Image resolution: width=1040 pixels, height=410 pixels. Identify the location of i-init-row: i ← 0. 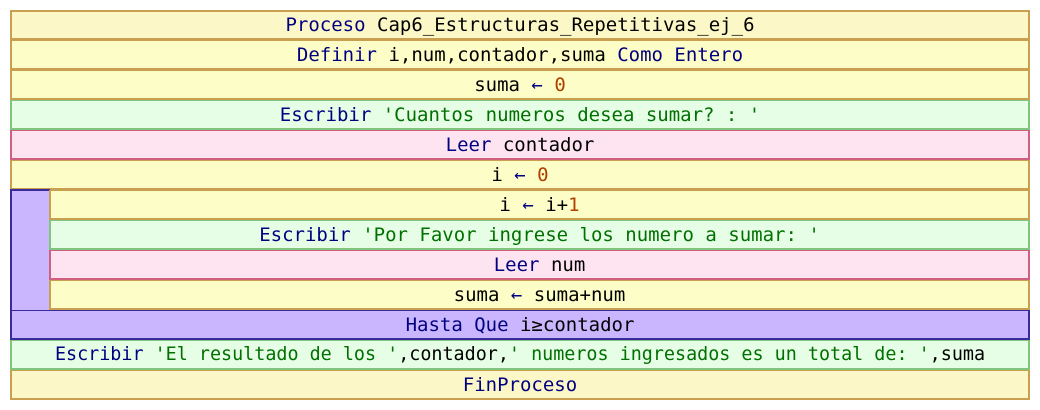
(520, 175).